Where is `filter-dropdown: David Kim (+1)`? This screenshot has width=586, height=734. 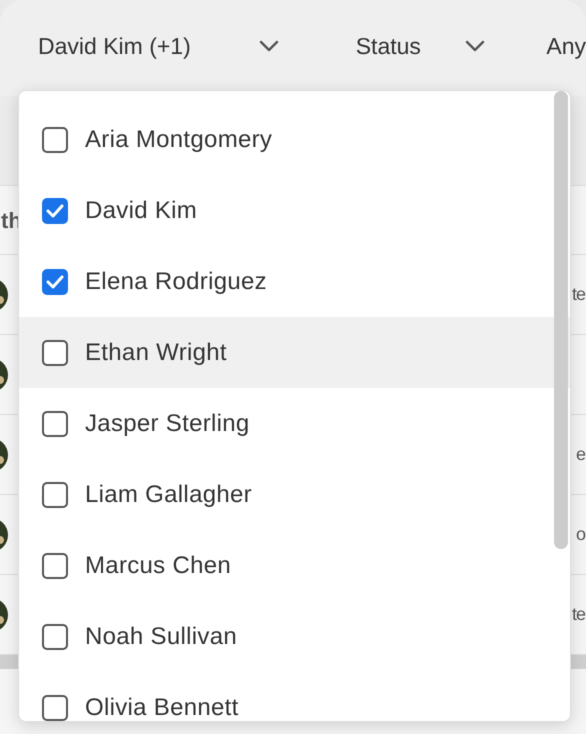
filter-dropdown: David Kim (+1) is located at coordinates (197, 46).